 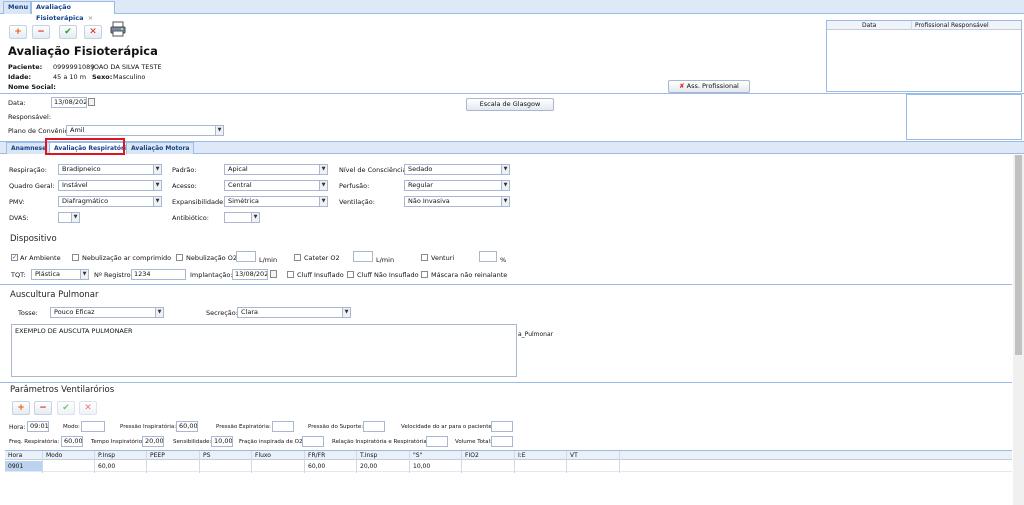 I want to click on tab-avaliacao-fisioterapica: Avaliação Fisioterápica ×, so click(x=73, y=11).